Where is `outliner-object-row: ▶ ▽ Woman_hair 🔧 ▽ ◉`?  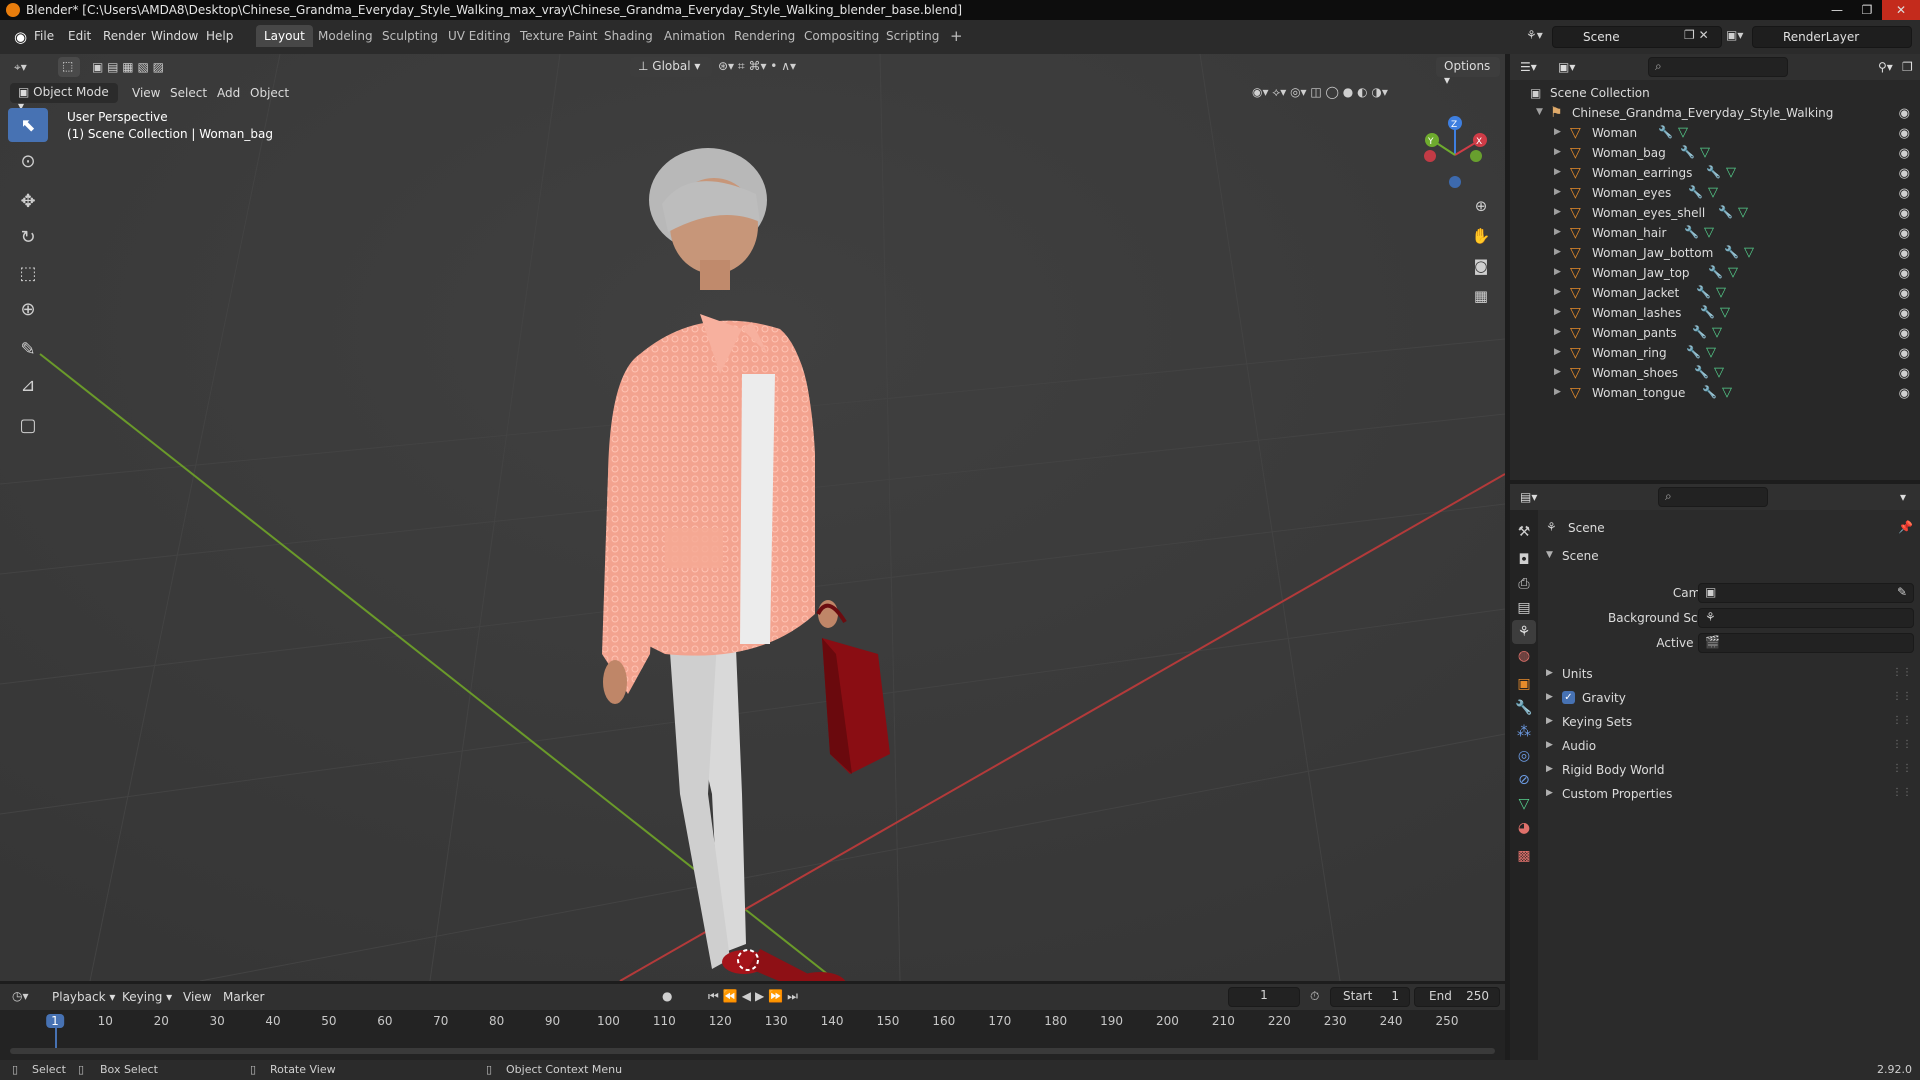 outliner-object-row: ▶ ▽ Woman_hair 🔧 ▽ ◉ is located at coordinates (1715, 234).